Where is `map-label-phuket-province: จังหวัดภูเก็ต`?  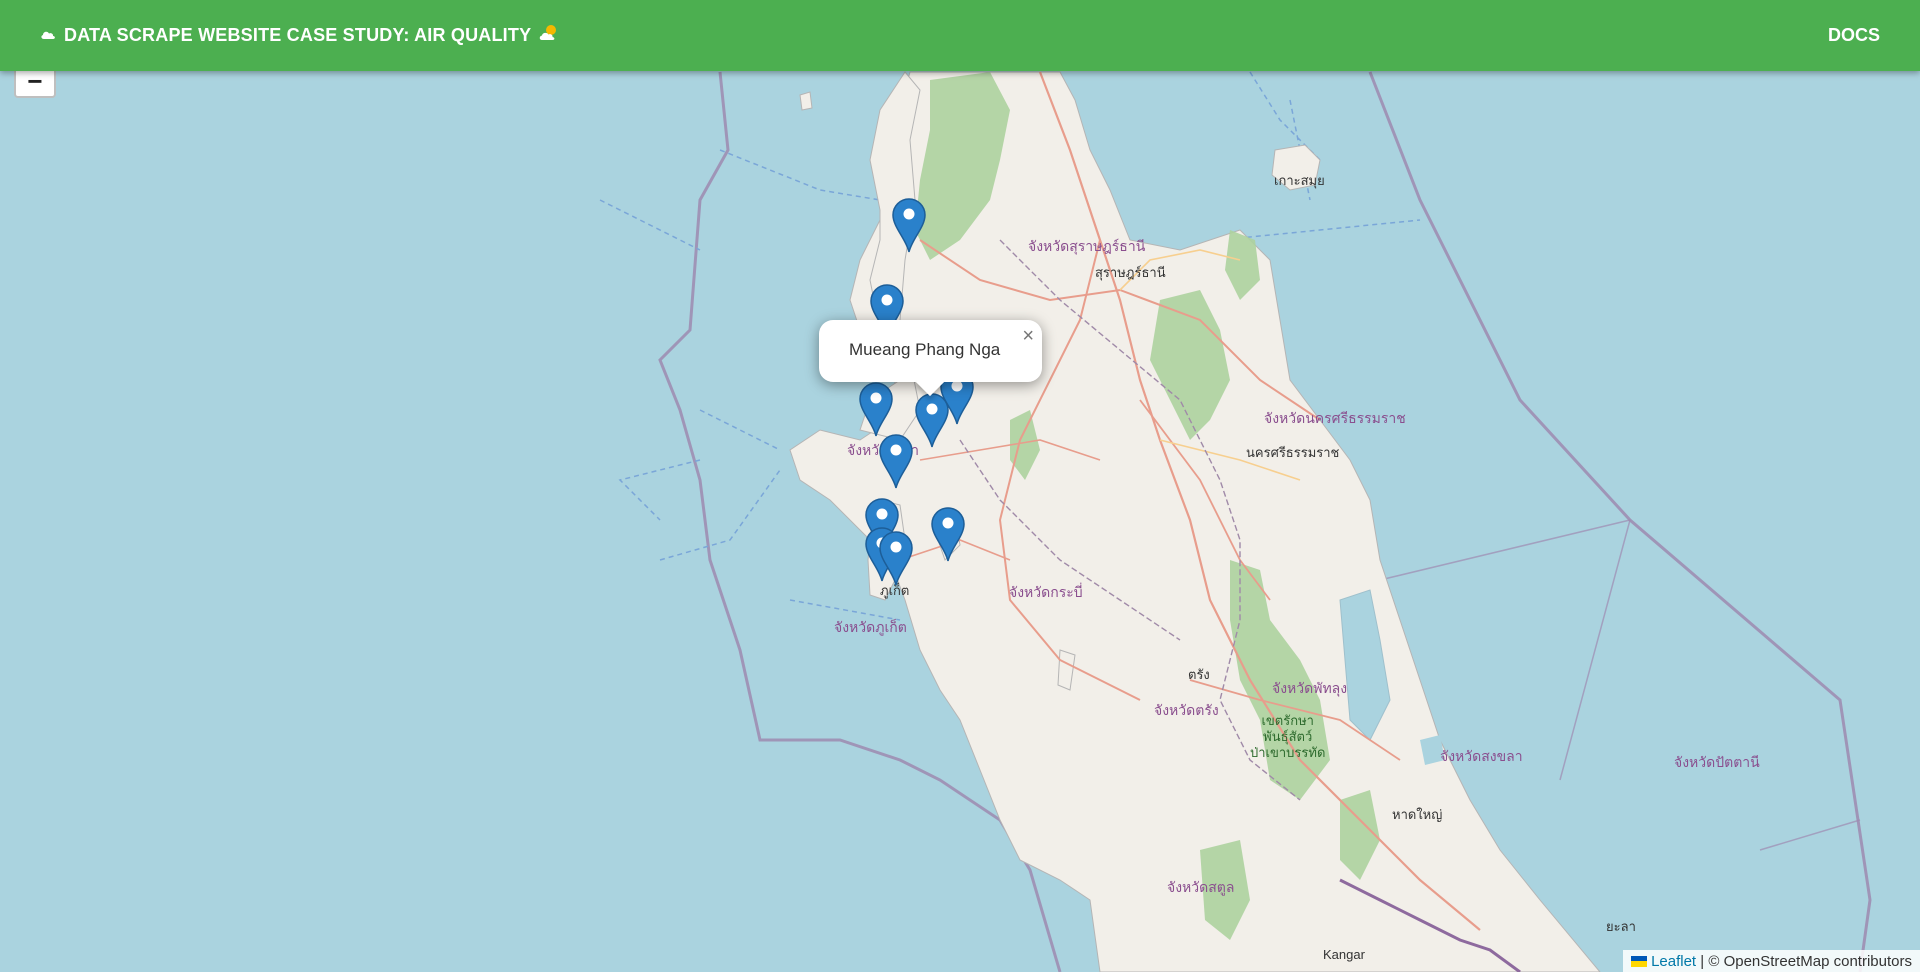 map-label-phuket-province: จังหวัดภูเก็ต is located at coordinates (870, 627).